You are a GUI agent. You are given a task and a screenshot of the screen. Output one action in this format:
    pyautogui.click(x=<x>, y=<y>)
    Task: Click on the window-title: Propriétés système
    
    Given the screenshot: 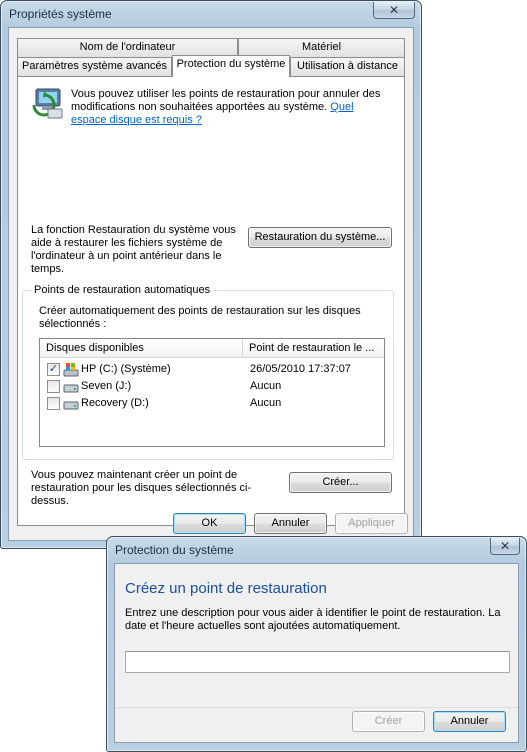 What is the action you would take?
    pyautogui.click(x=60, y=14)
    